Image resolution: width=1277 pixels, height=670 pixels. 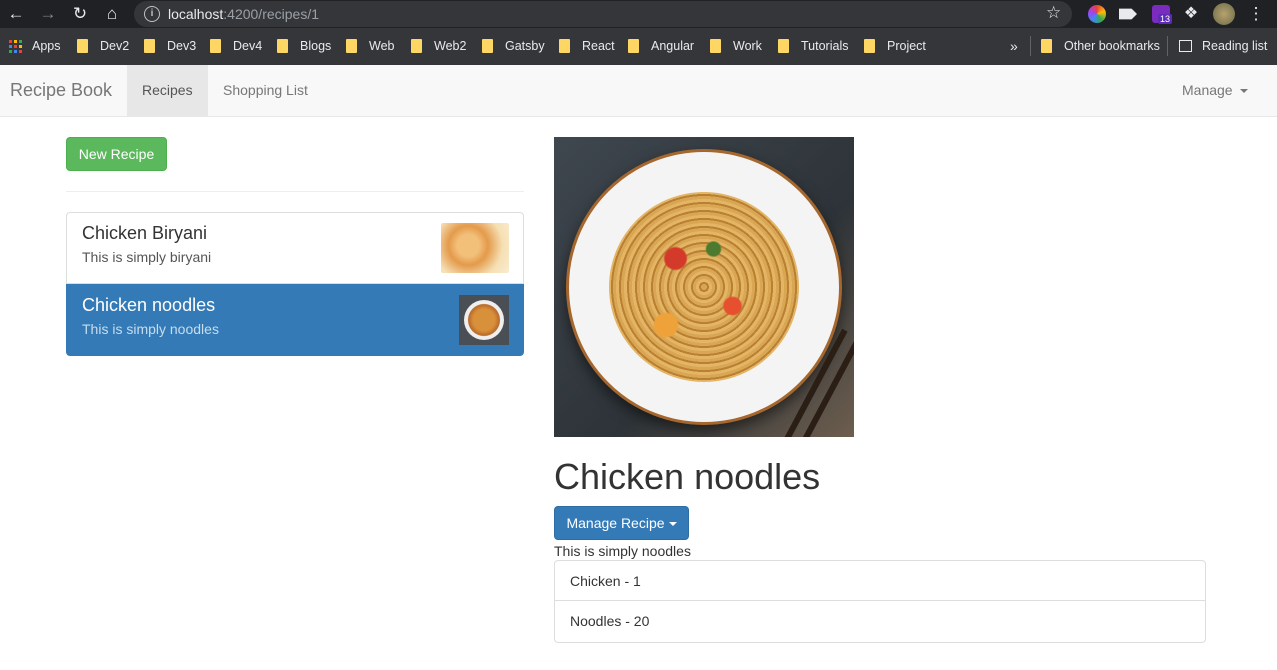 What do you see at coordinates (638, 91) in the screenshot?
I see `app-navbar: Recipe Book Recipes Shopping List Manage` at bounding box center [638, 91].